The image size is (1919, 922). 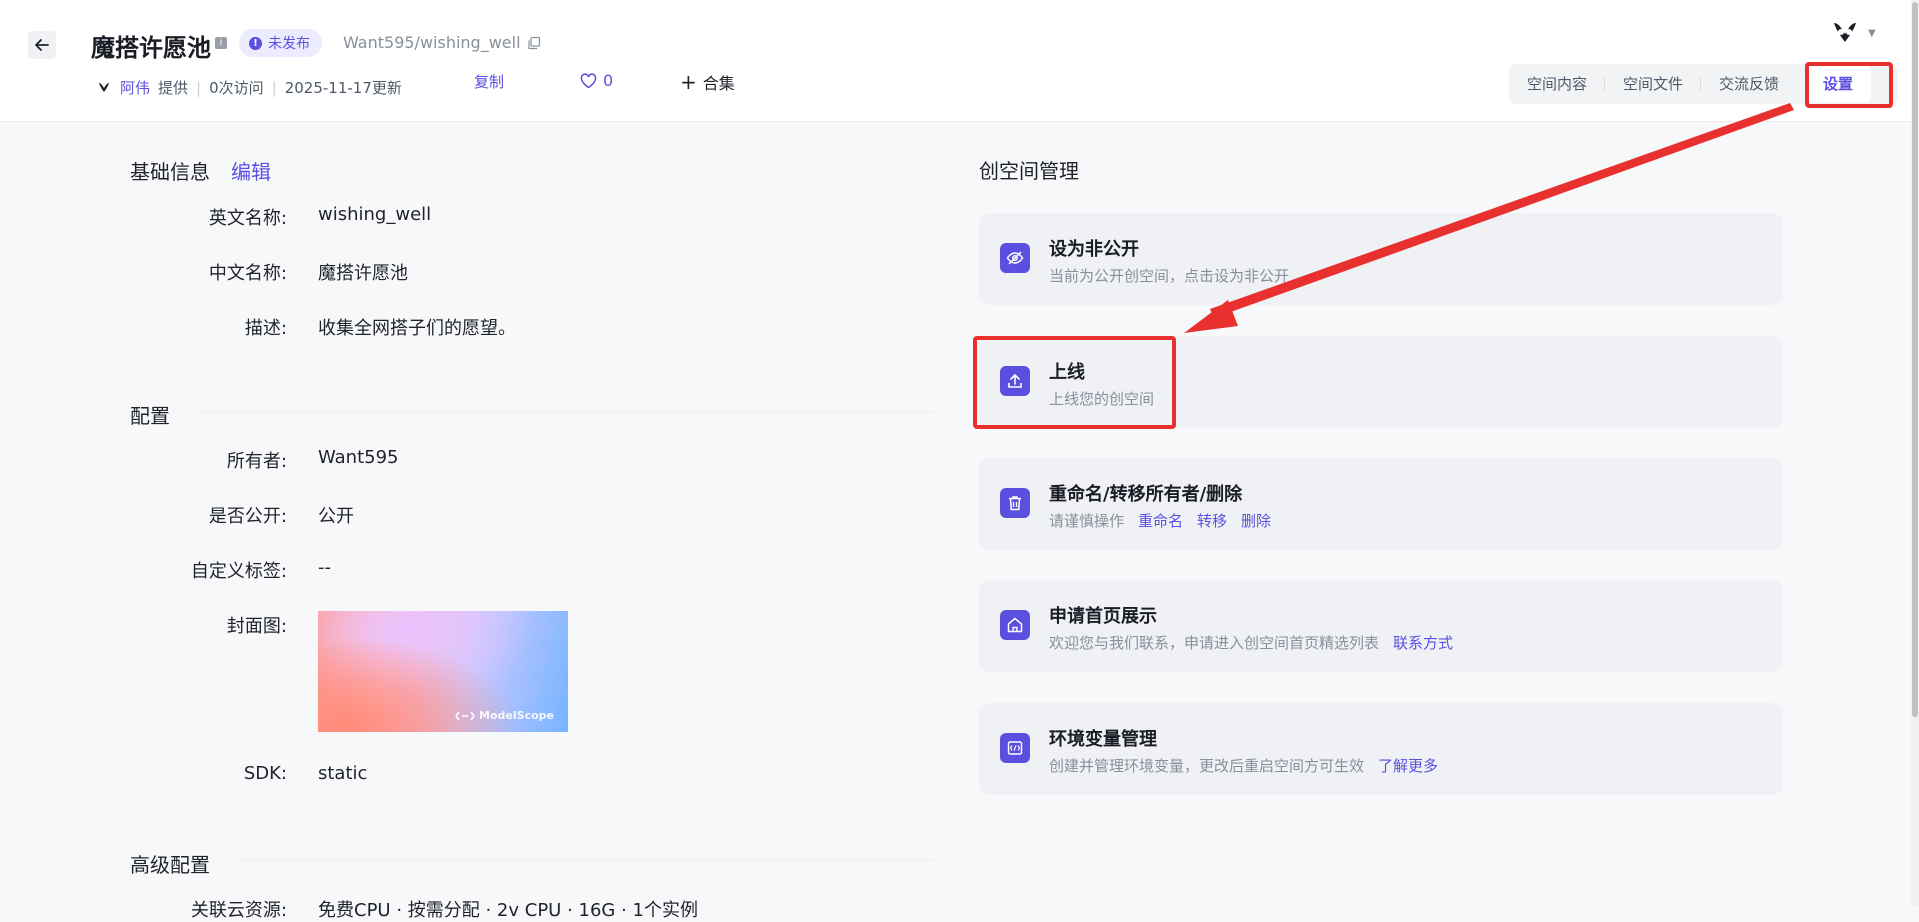 What do you see at coordinates (1489, 218) in the screenshot?
I see `annotation-arrow` at bounding box center [1489, 218].